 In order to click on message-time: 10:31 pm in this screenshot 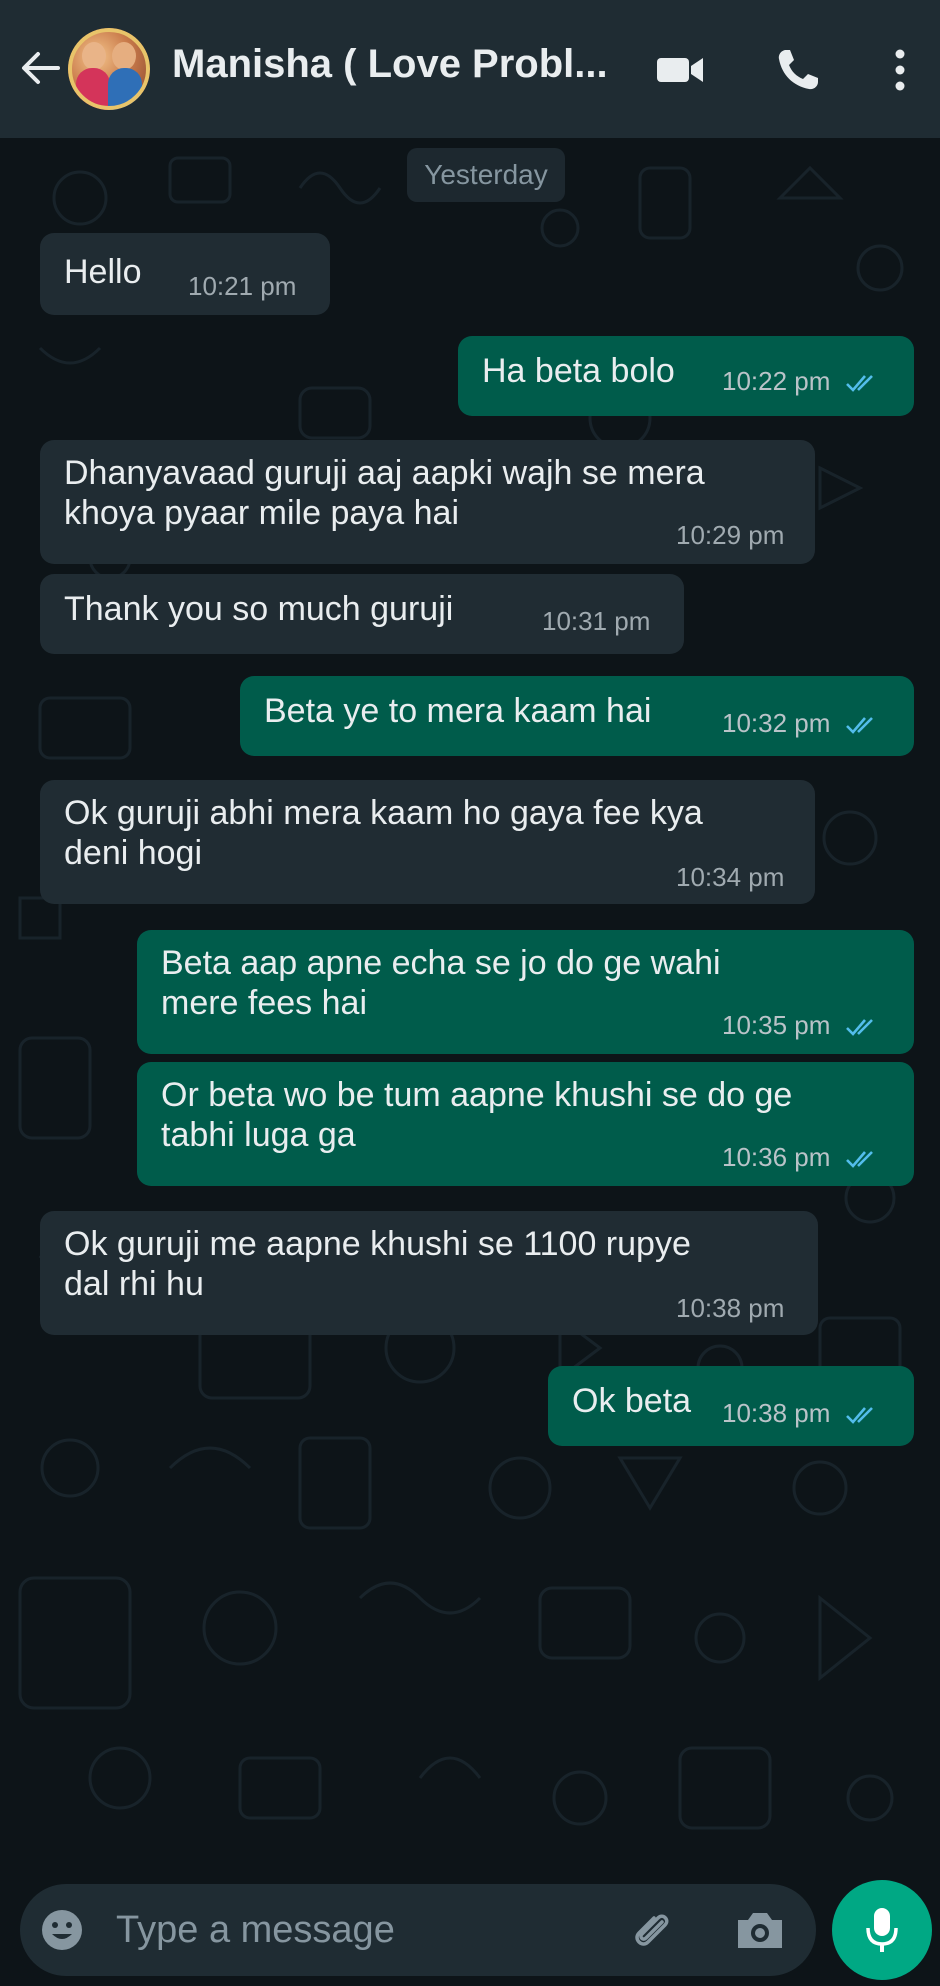, I will do `click(596, 621)`.